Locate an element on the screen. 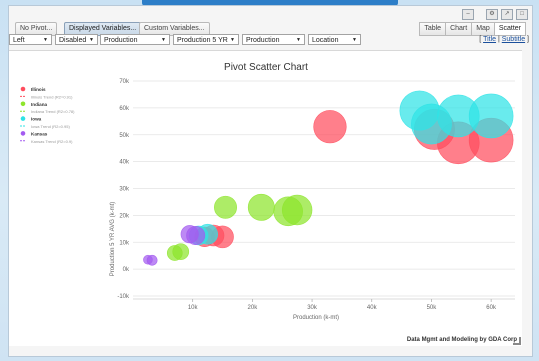 The width and height of the screenshot is (539, 361). color-variable-select: Location ▼ is located at coordinates (334, 39).